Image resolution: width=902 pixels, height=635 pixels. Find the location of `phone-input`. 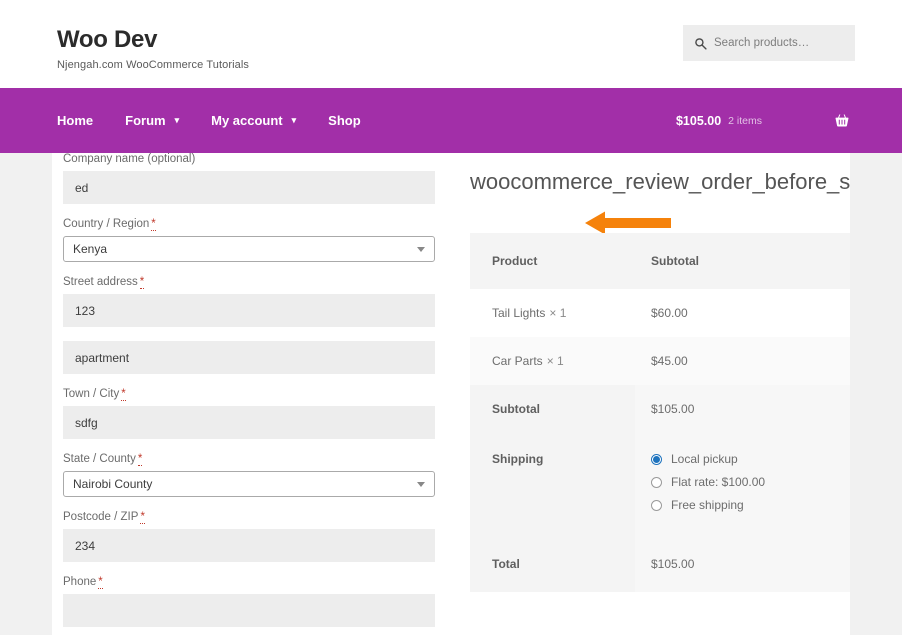

phone-input is located at coordinates (249, 610).